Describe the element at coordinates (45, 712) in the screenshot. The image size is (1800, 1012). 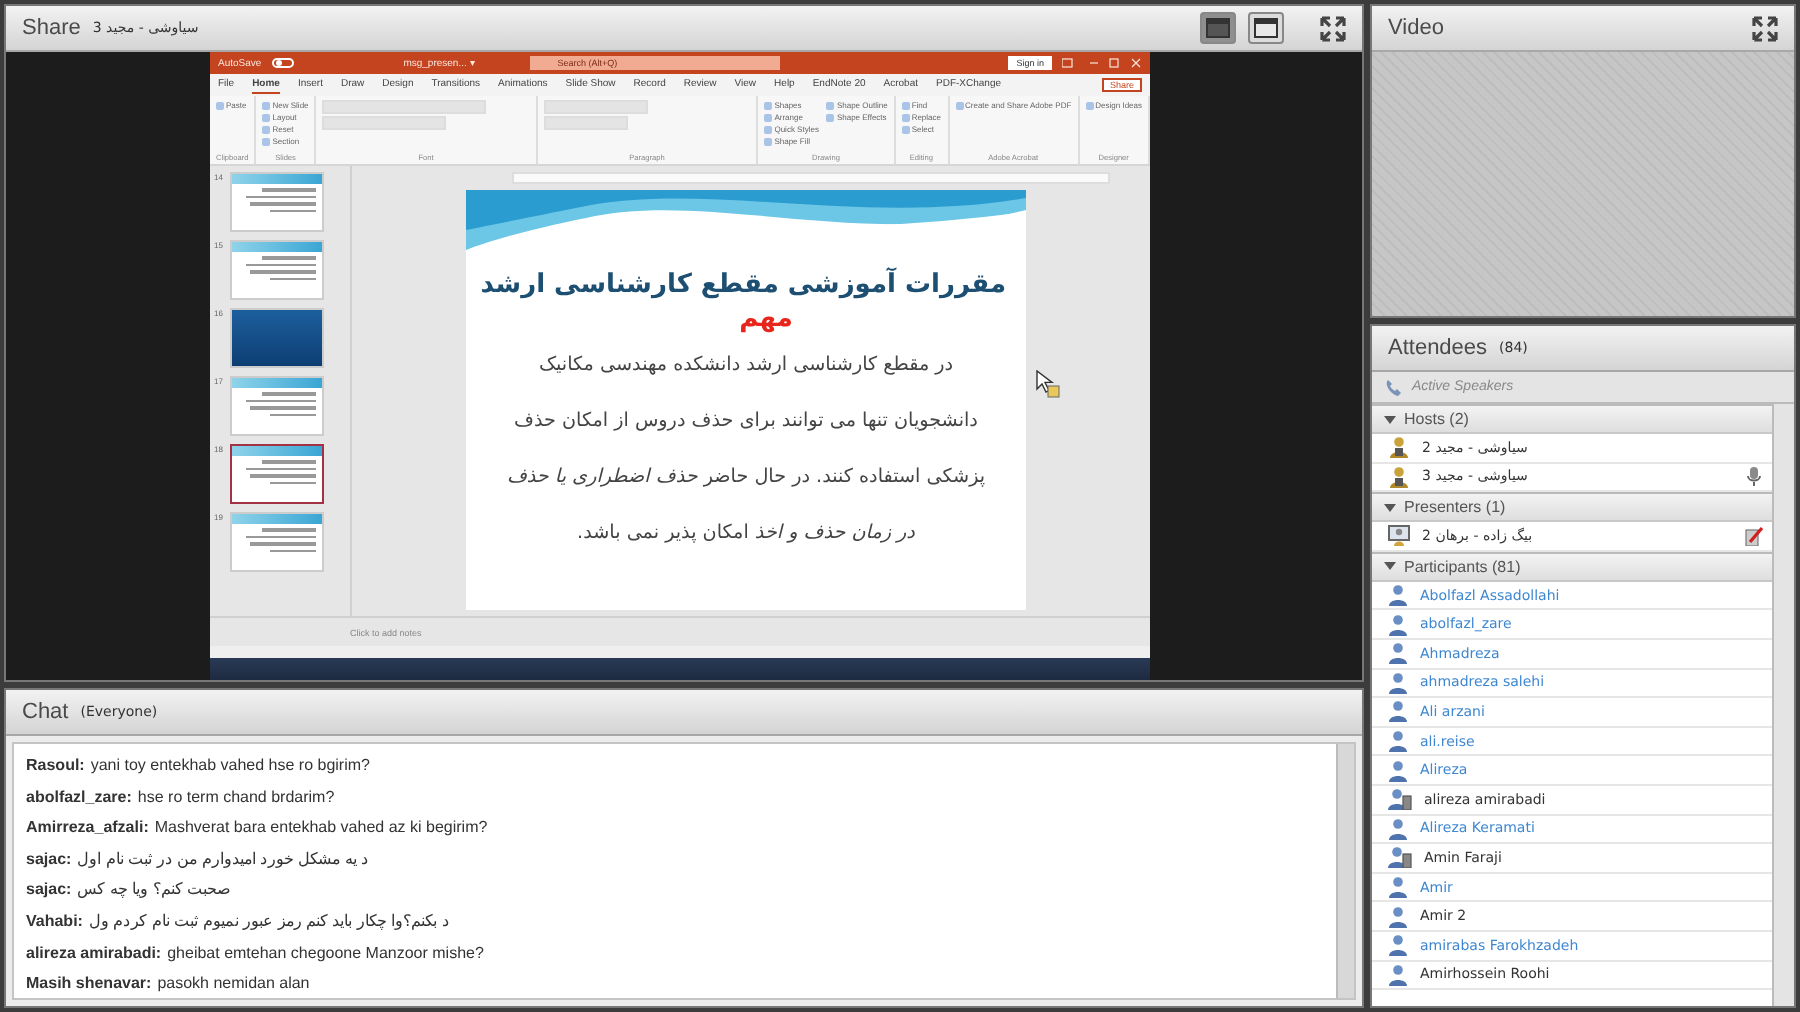
I see `pod-title: Chat` at that location.